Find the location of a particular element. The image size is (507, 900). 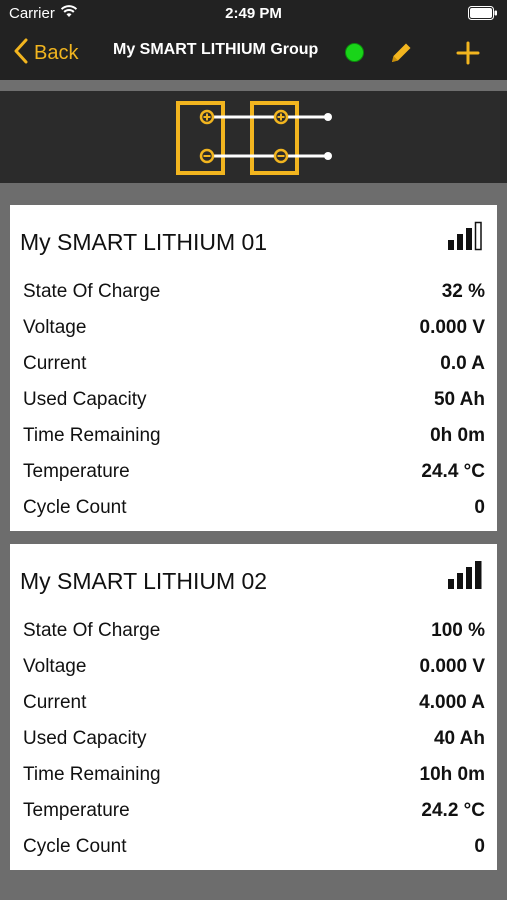

plus-icon is located at coordinates (468, 55).